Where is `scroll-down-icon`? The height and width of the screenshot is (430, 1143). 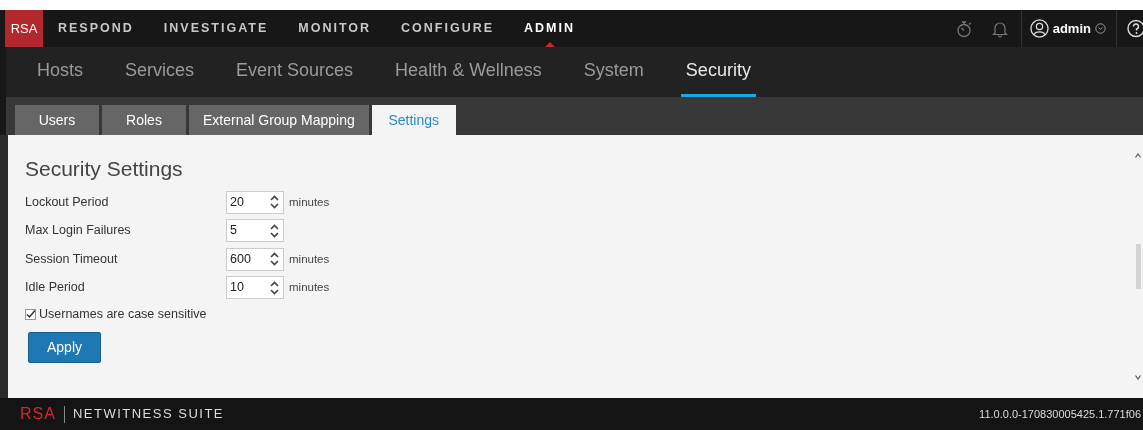 scroll-down-icon is located at coordinates (1138, 377).